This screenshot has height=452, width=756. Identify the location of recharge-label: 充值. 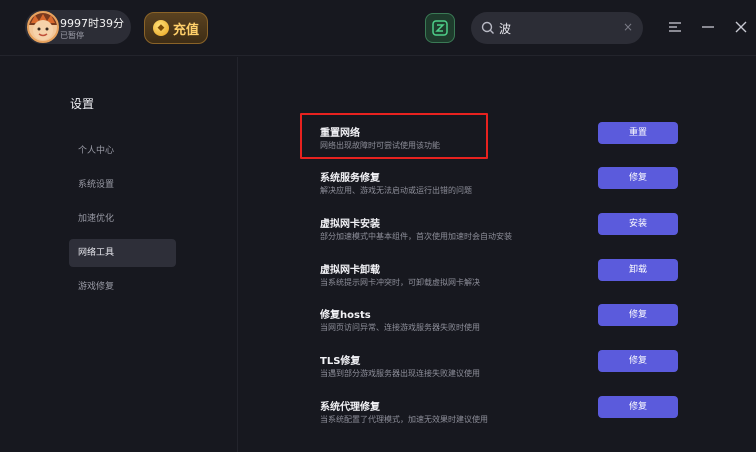
(185, 30).